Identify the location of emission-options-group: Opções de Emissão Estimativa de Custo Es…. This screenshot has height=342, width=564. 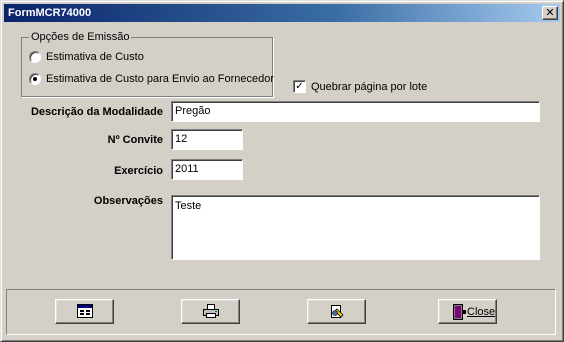
(147, 63).